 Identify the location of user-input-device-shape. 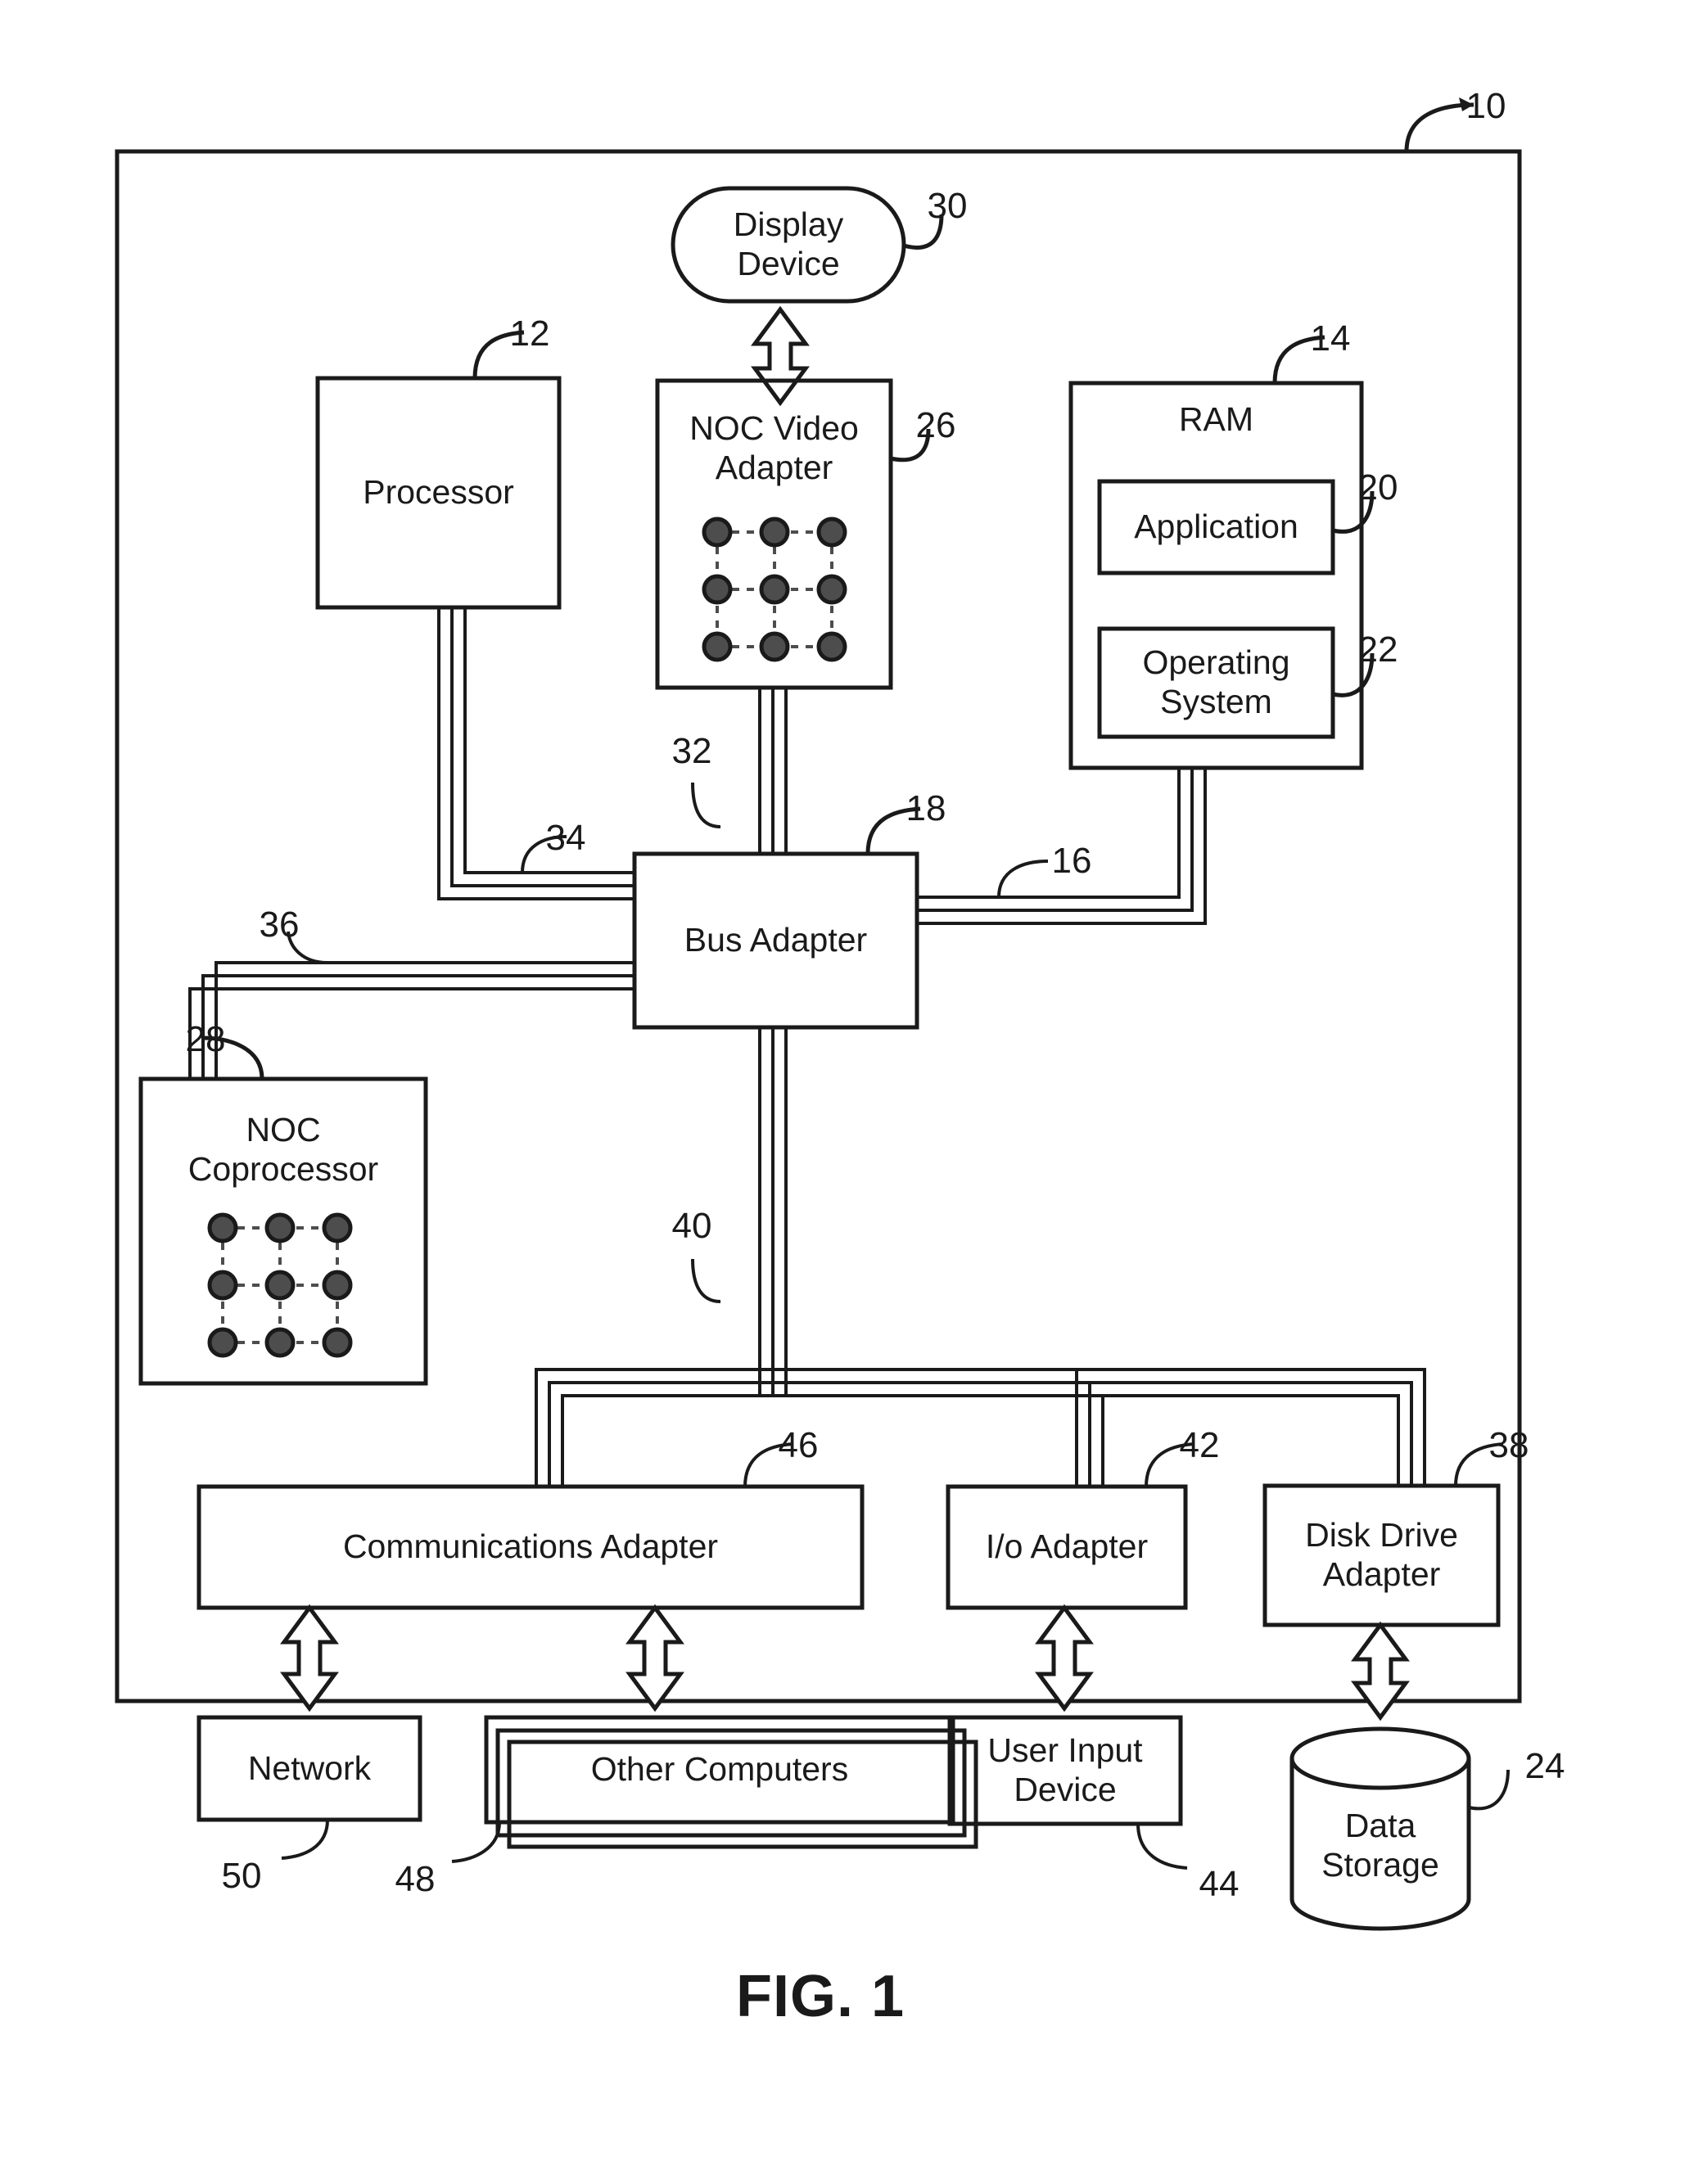
(1065, 1770).